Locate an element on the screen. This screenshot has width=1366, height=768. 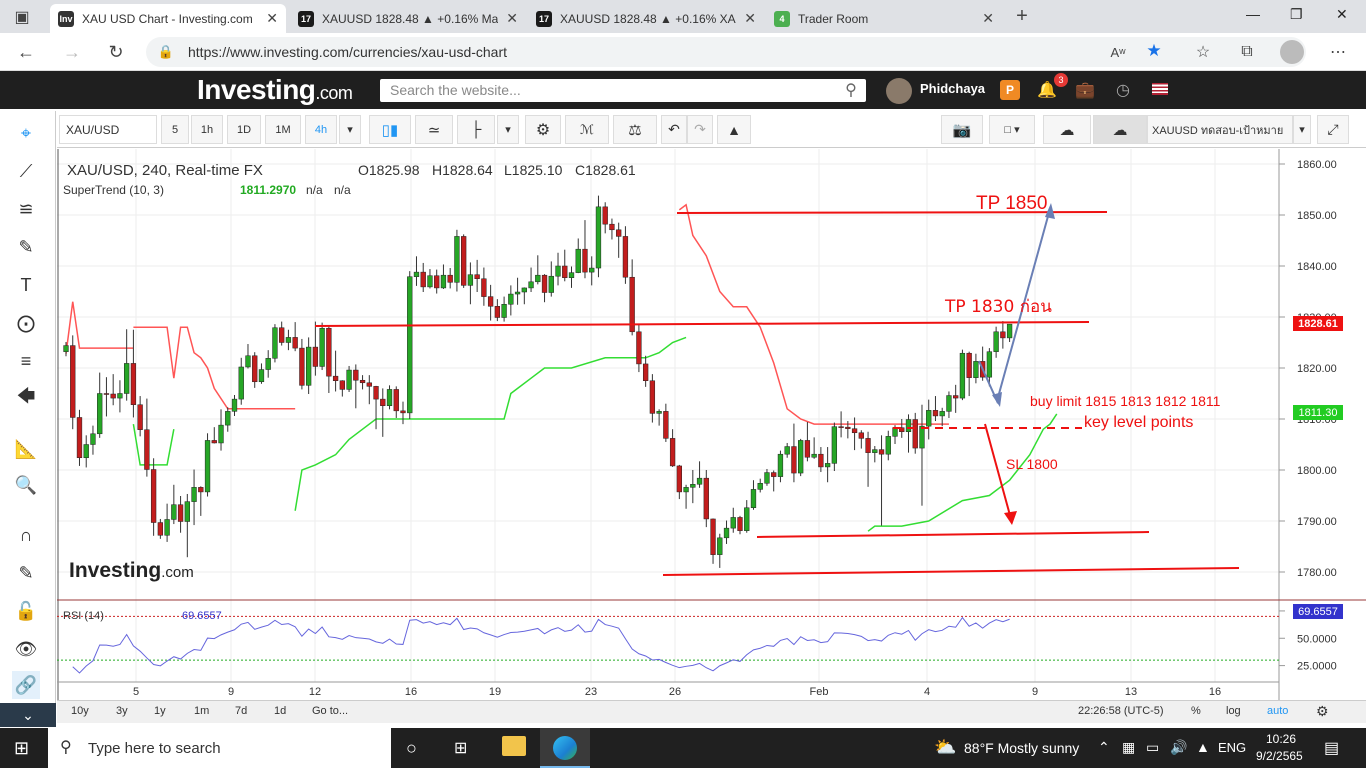
site-logo: Investing.com is located at coordinates (275, 90).